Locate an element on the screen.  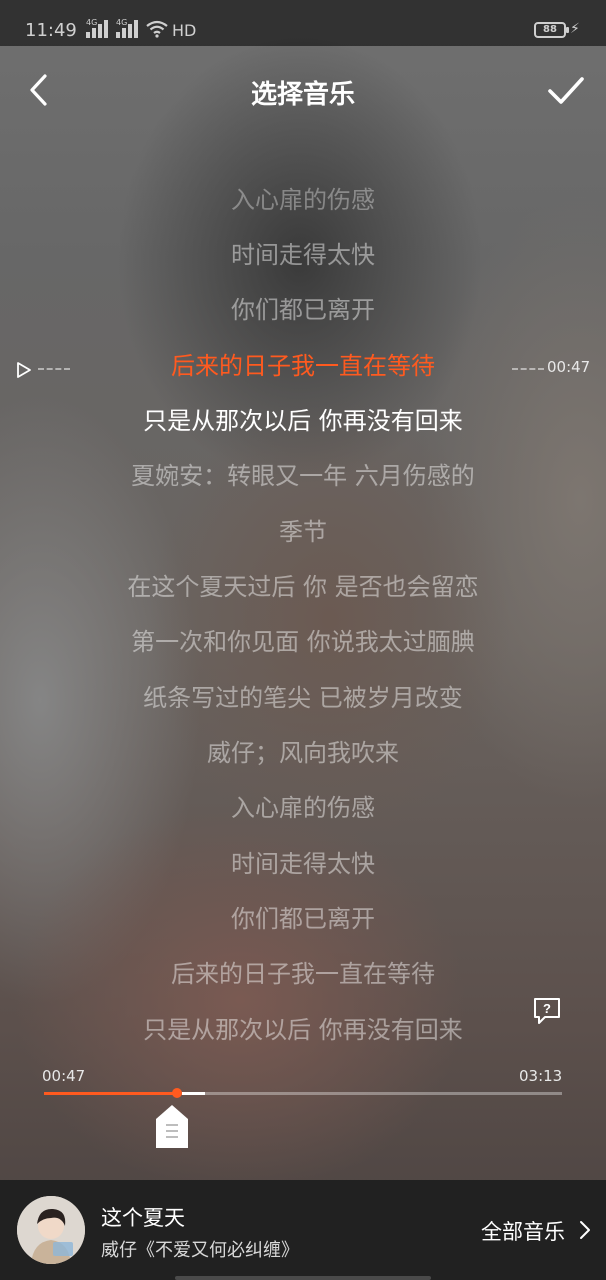
progress-track is located at coordinates (303, 1093).